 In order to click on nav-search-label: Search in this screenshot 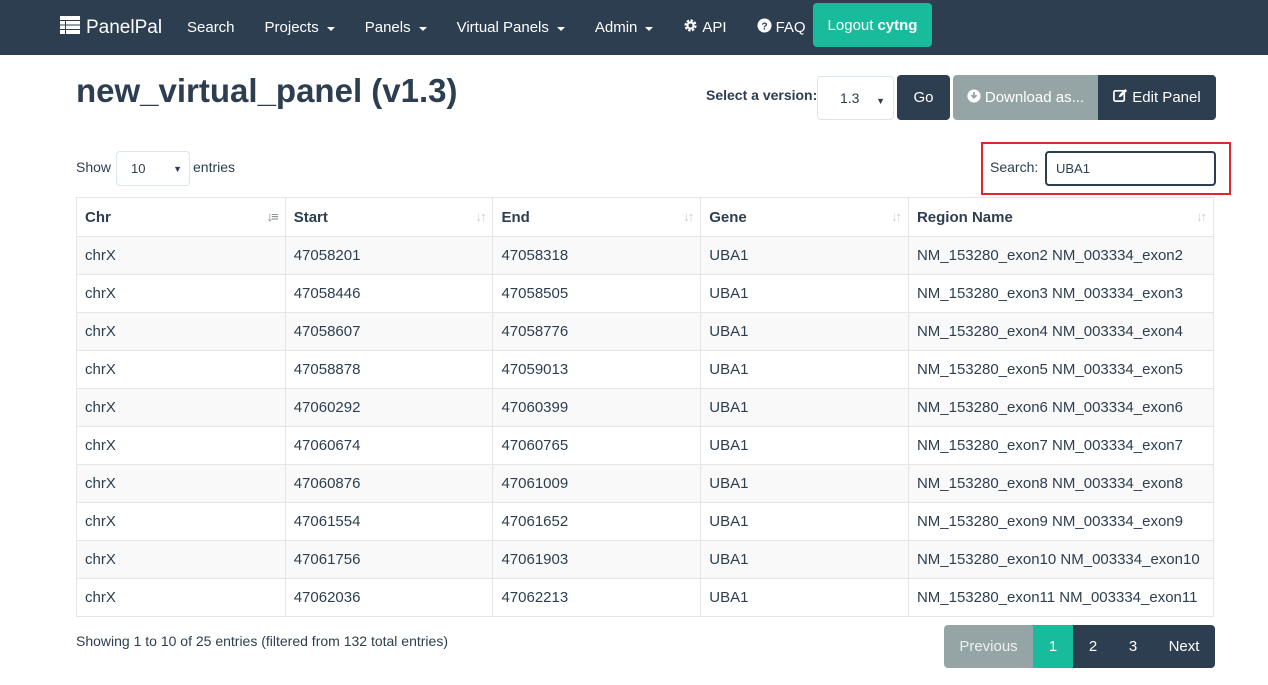, I will do `click(211, 27)`.